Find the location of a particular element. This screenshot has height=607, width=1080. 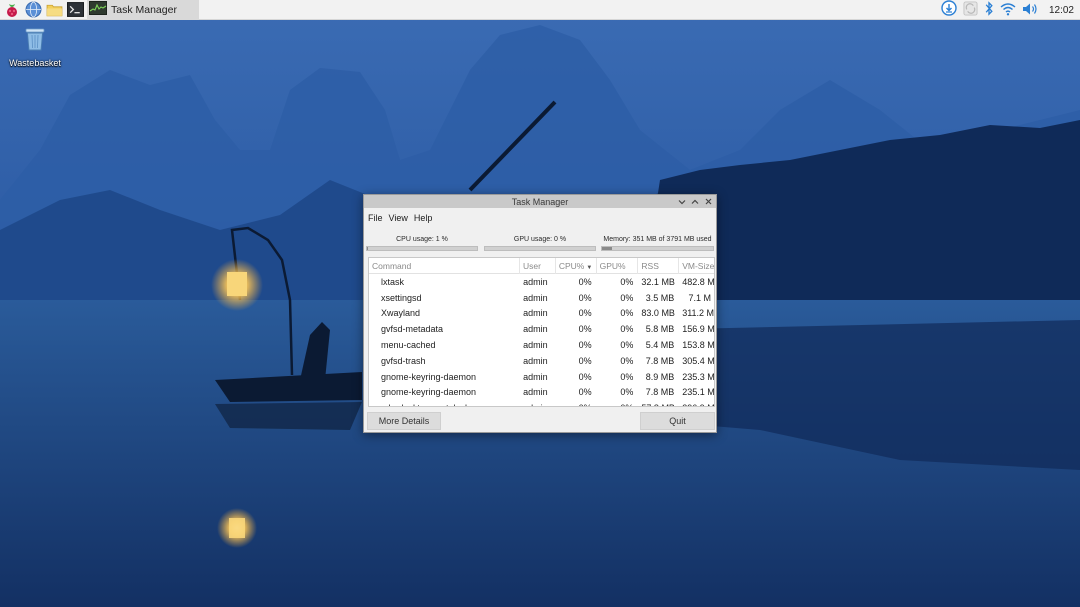

window-titlebar: Task Manager is located at coordinates (540, 201).